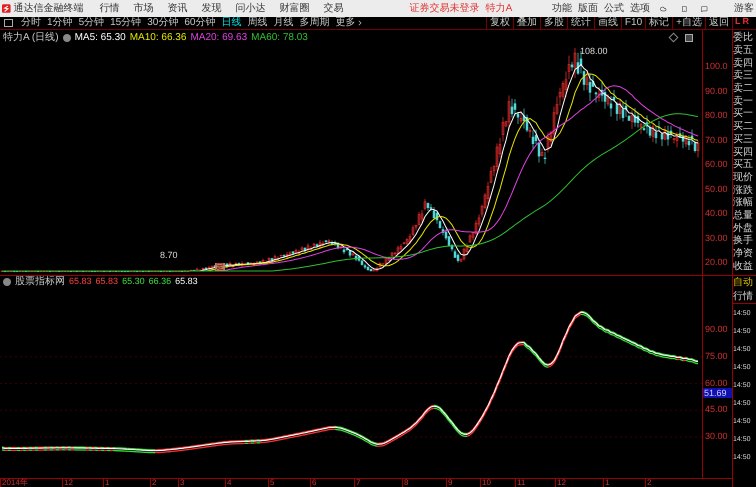  What do you see at coordinates (31, 23) in the screenshot?
I see `period-tab: 分时` at bounding box center [31, 23].